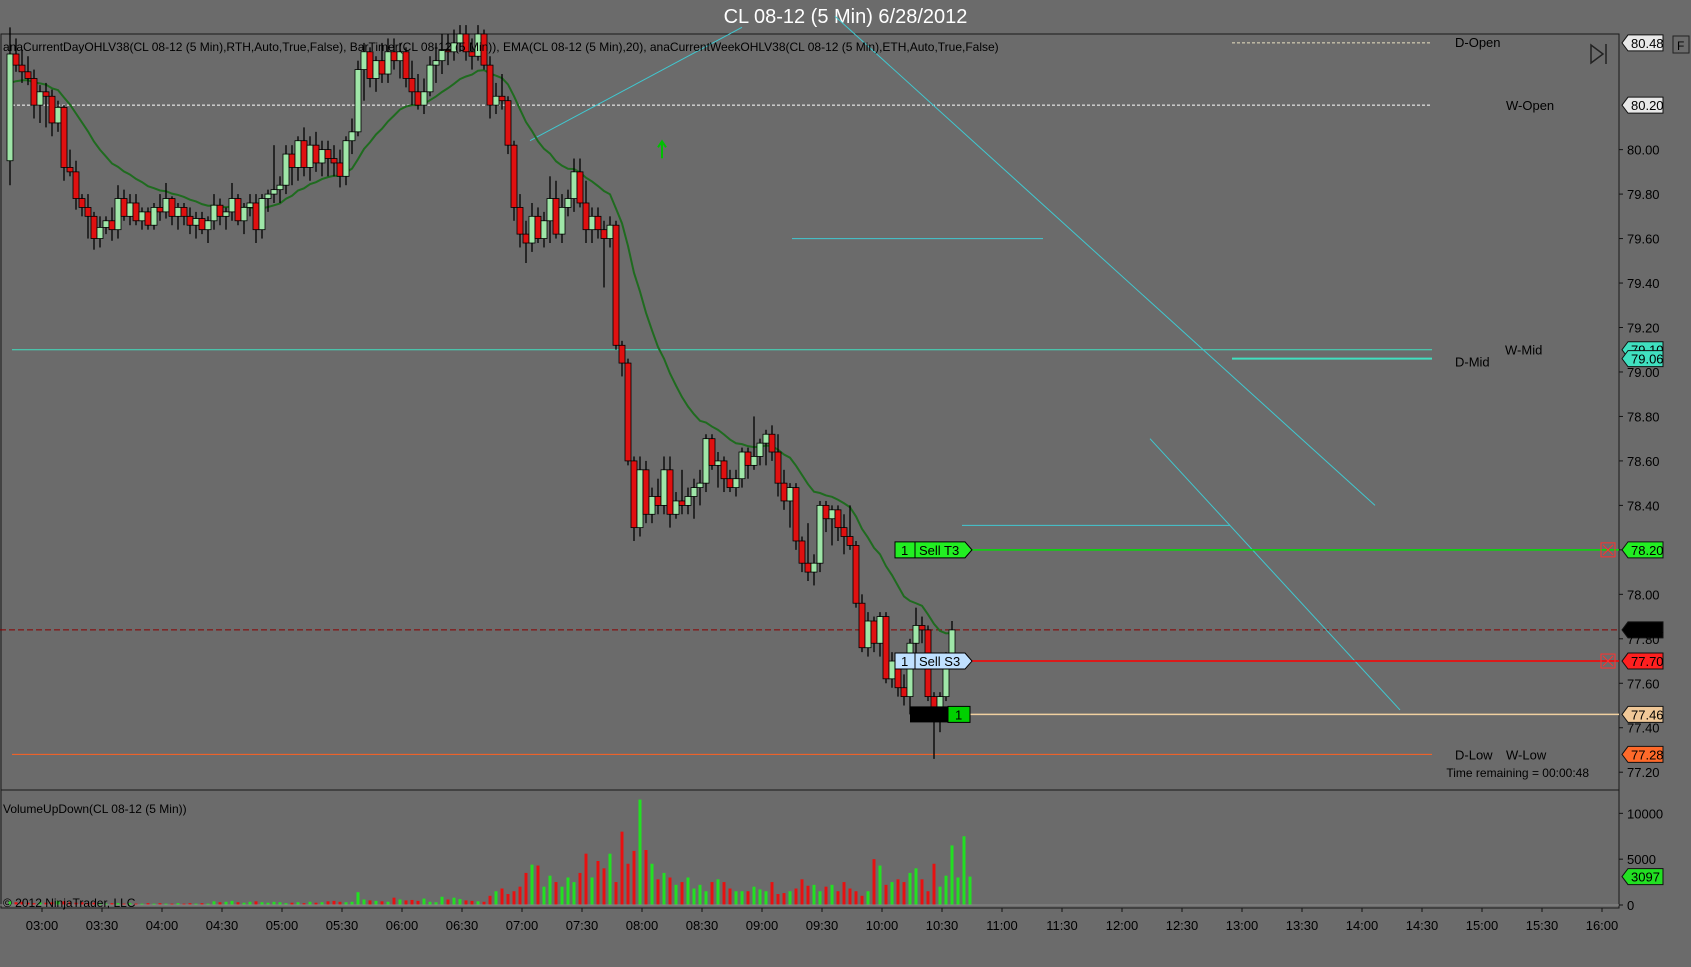  What do you see at coordinates (1279, 632) in the screenshot?
I see `orders-layer: 1 Sell T3 78.20 1 Sell S3 77.70 0.38 1 77.46` at bounding box center [1279, 632].